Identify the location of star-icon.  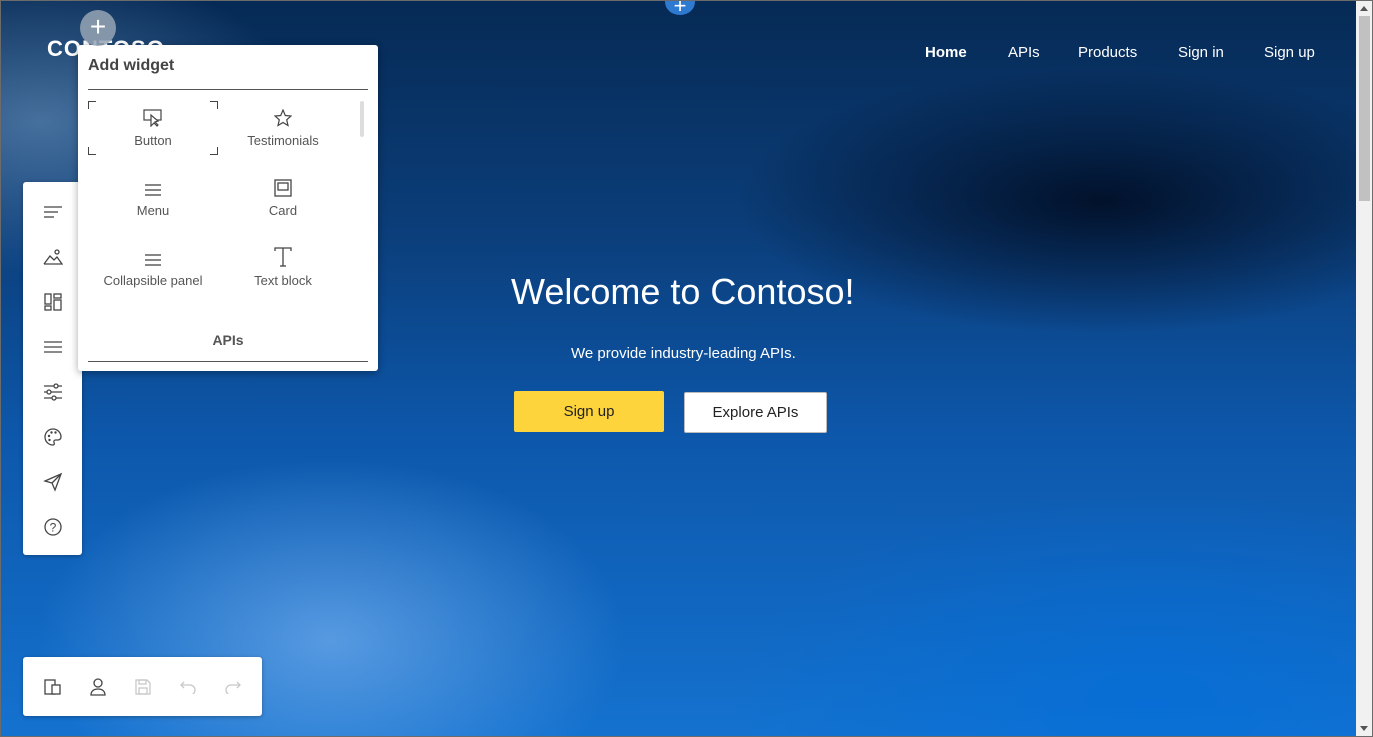
(283, 114).